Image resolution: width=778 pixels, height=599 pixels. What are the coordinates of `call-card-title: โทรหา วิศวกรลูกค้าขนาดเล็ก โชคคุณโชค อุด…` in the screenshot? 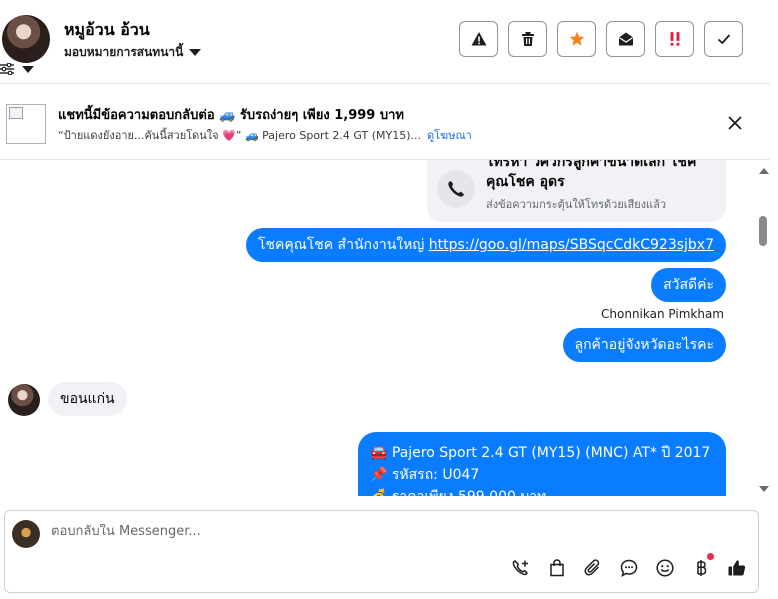 It's located at (591, 175).